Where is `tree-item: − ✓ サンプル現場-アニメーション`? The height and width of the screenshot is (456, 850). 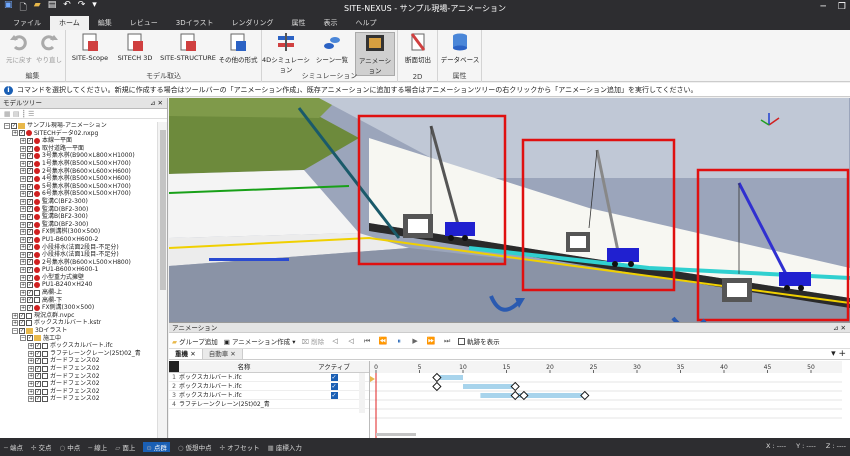 tree-item: − ✓ サンプル現場-アニメーション is located at coordinates (78, 126).